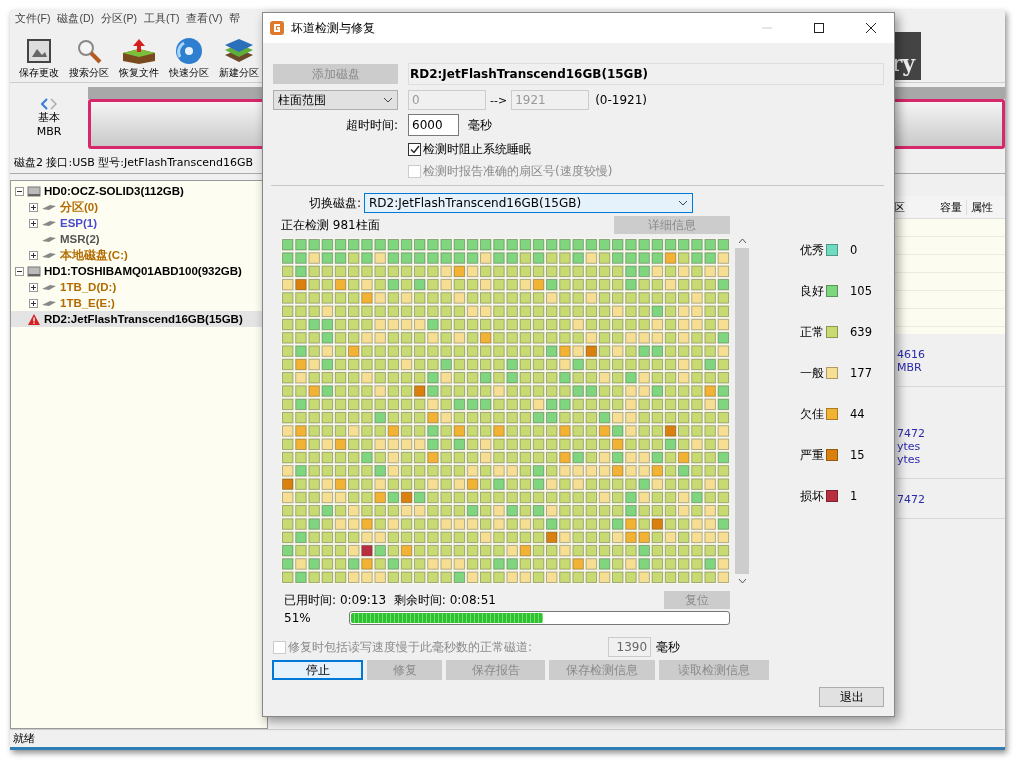 The image size is (1023, 767). What do you see at coordinates (499, 100) in the screenshot?
I see `range-arrow: -->` at bounding box center [499, 100].